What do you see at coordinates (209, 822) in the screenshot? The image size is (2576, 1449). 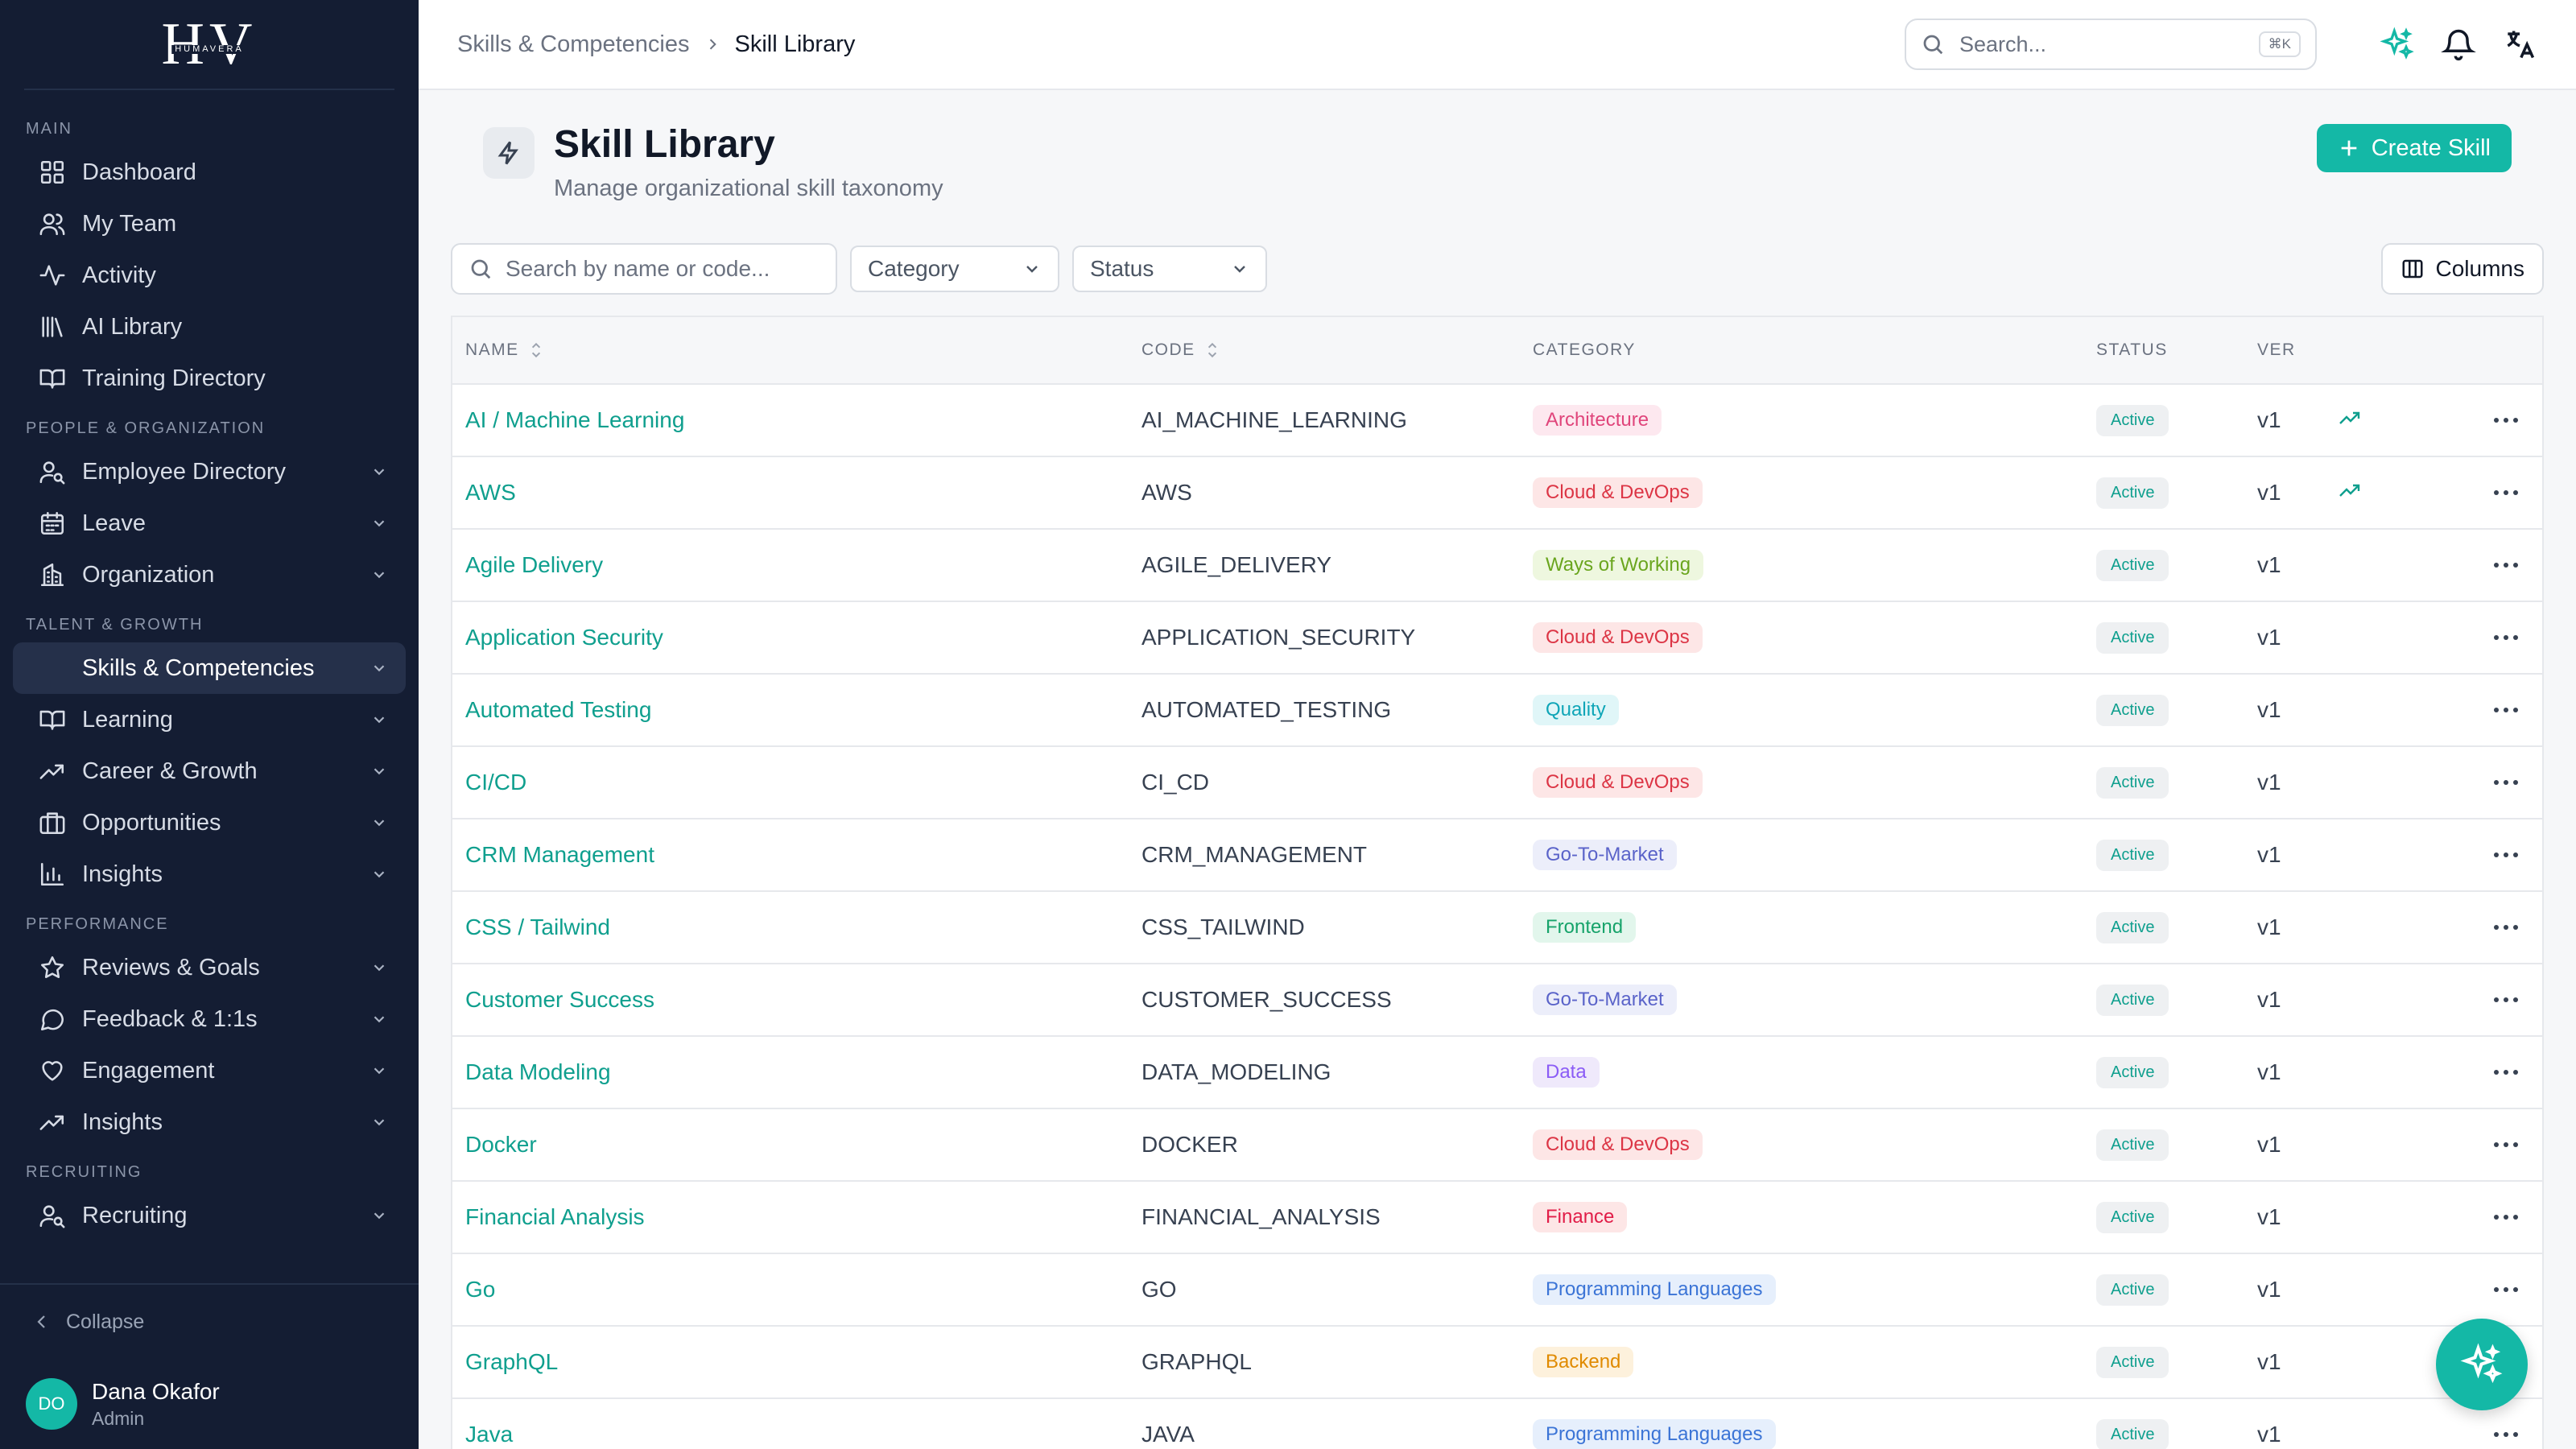 I see `sidebar-item-opportunities: Opportunities` at bounding box center [209, 822].